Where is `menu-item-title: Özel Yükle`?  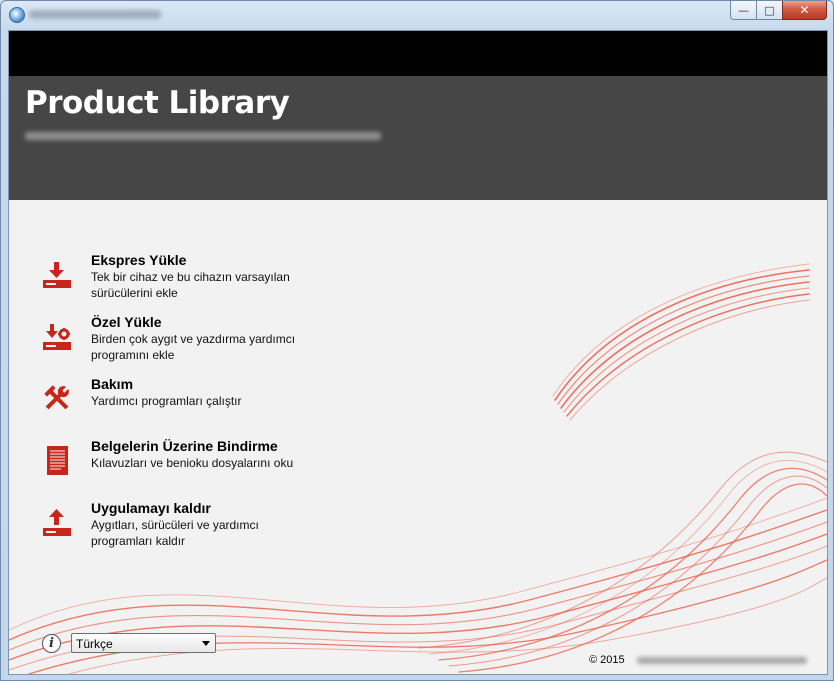 menu-item-title: Özel Yükle is located at coordinates (126, 322).